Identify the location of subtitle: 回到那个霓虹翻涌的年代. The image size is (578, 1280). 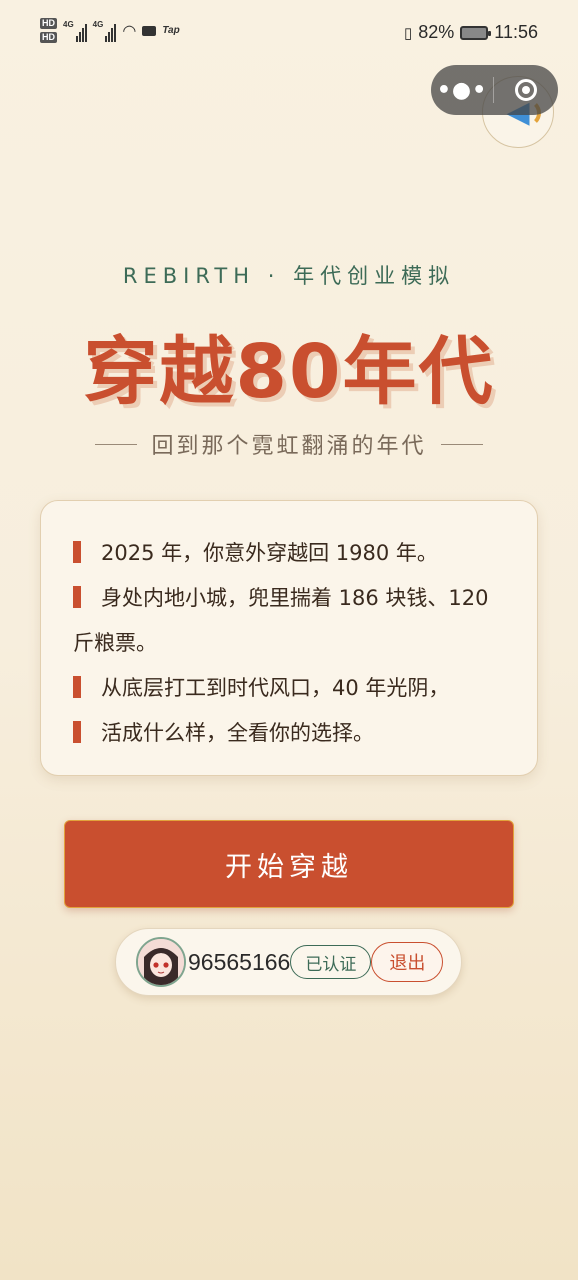
(289, 444).